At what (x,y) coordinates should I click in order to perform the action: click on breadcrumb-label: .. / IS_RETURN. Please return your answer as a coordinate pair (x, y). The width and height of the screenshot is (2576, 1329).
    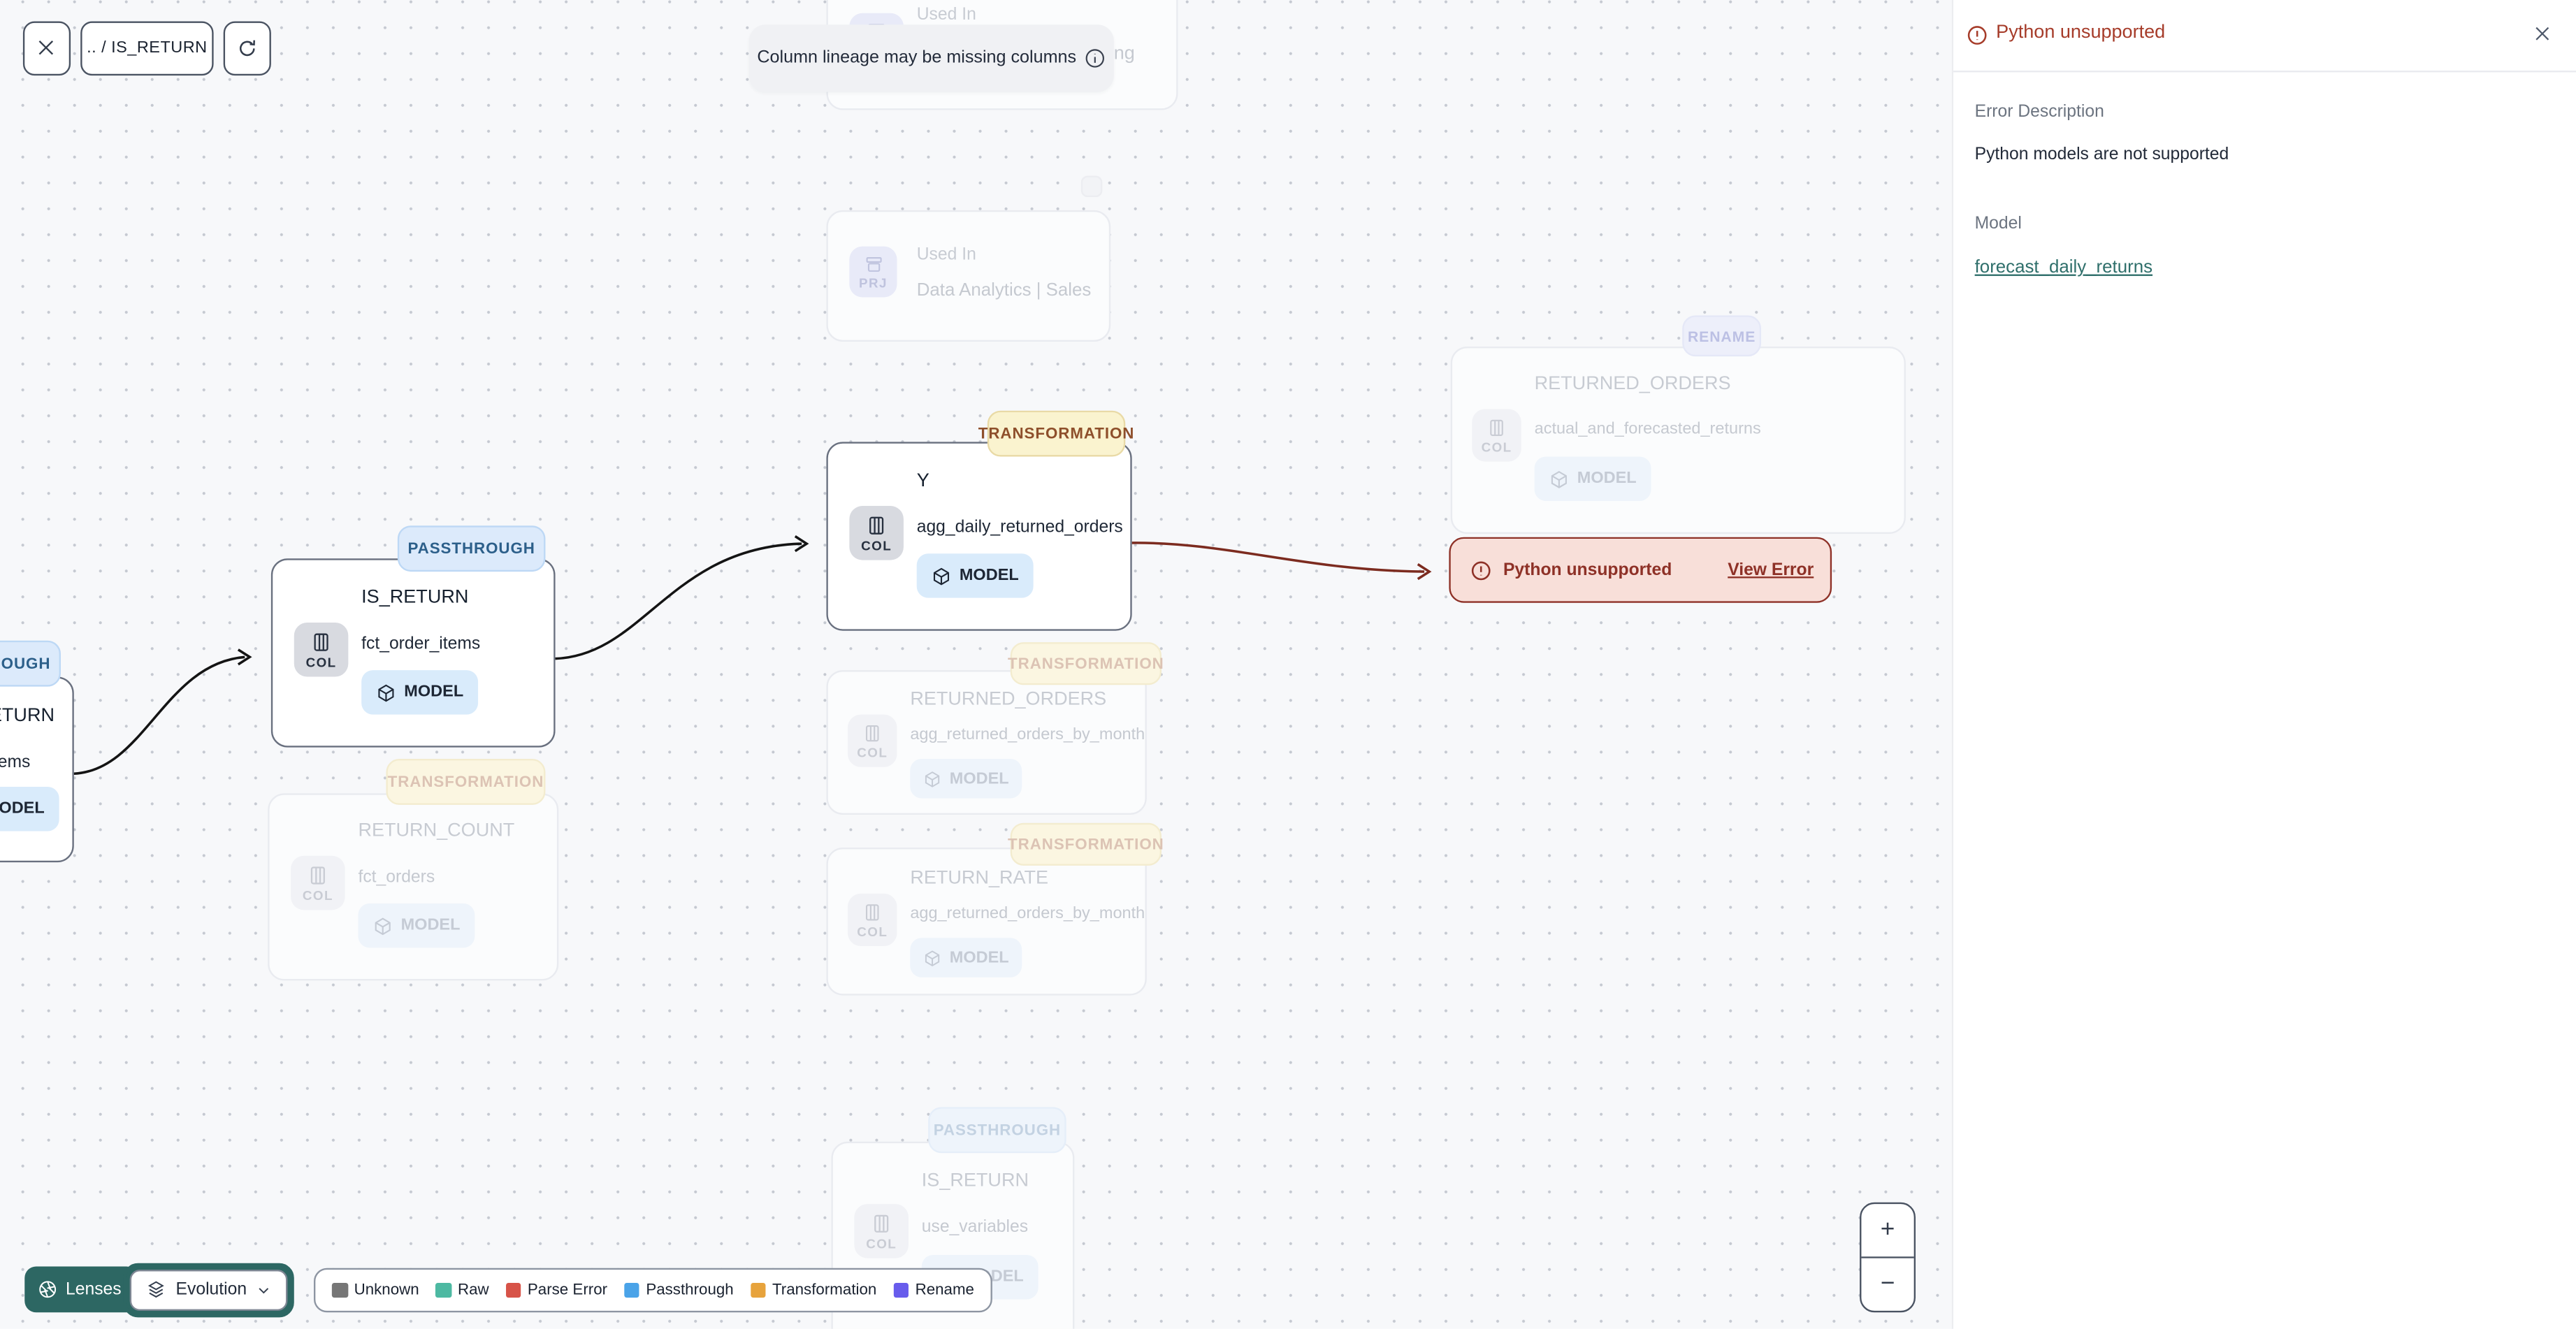
    Looking at the image, I should click on (147, 48).